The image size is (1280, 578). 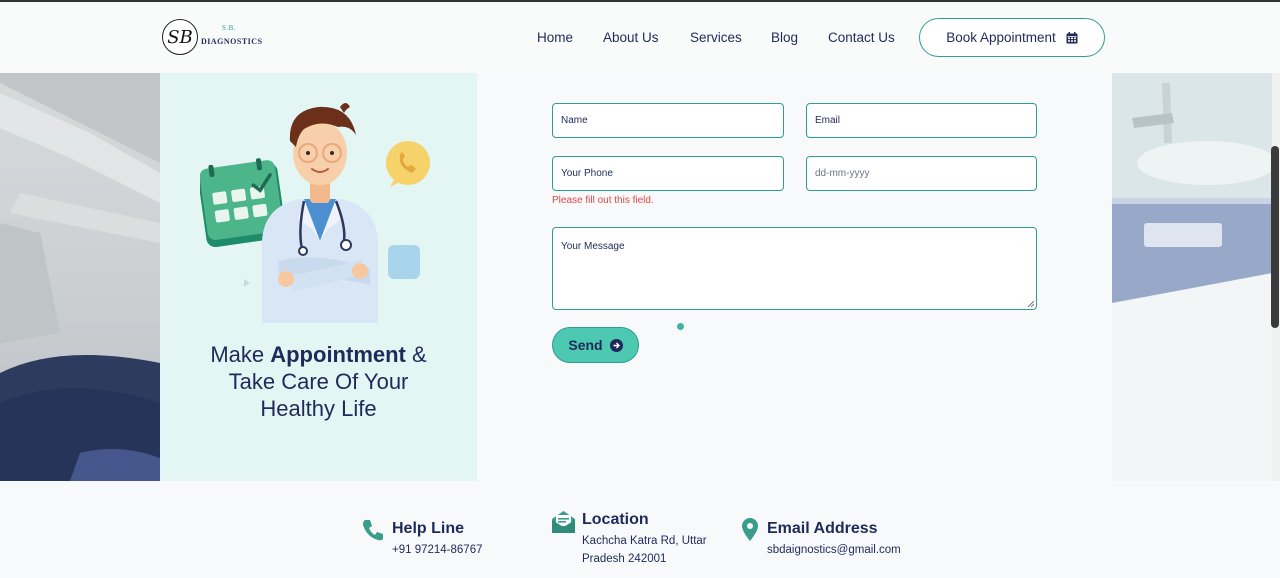 What do you see at coordinates (644, 541) in the screenshot?
I see `location-address-line-1: Kachcha Katra Rd, Uttar` at bounding box center [644, 541].